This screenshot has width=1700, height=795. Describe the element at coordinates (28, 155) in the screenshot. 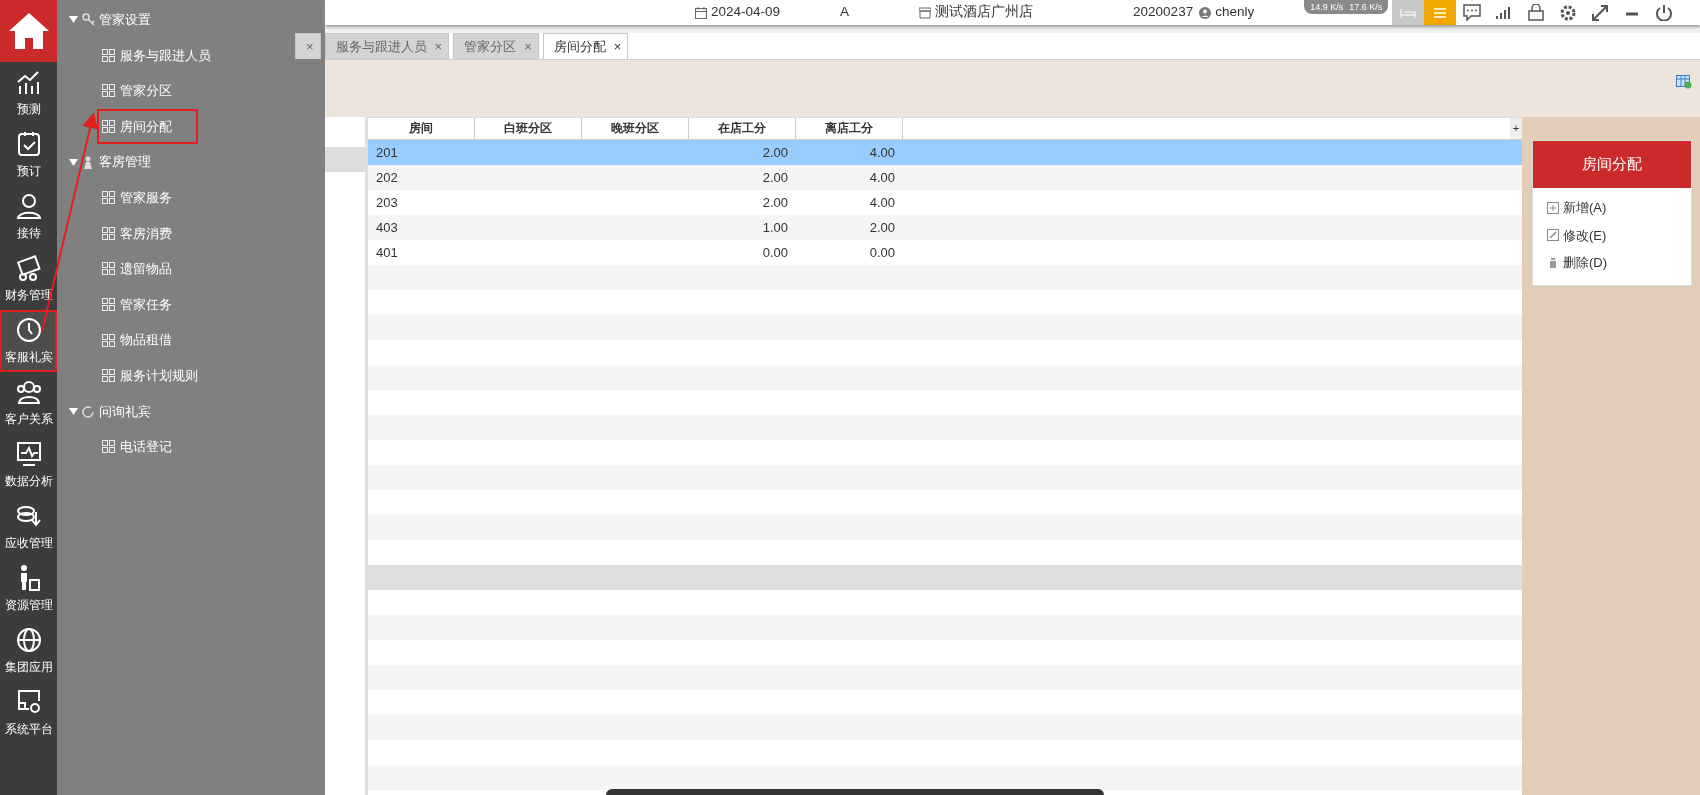

I see `rail-item: 预订` at that location.